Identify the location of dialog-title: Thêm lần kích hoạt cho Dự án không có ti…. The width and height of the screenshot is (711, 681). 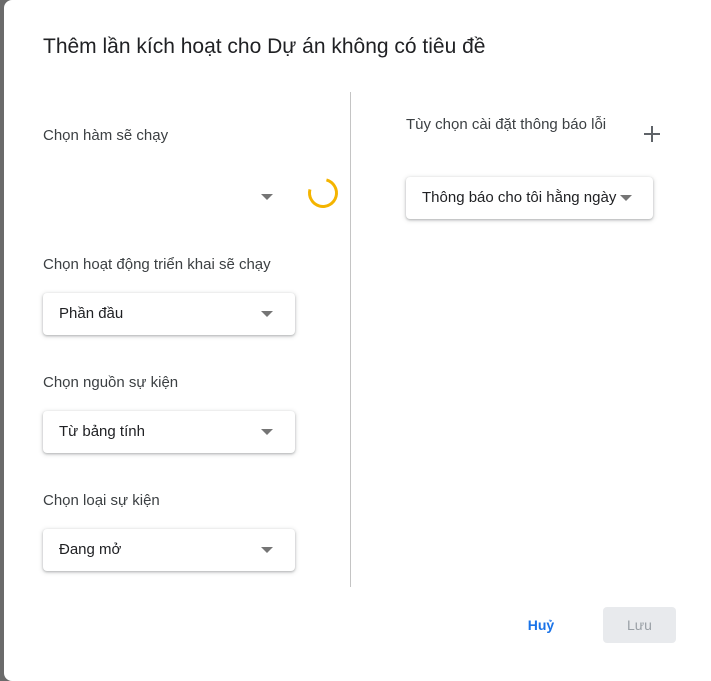
(264, 46).